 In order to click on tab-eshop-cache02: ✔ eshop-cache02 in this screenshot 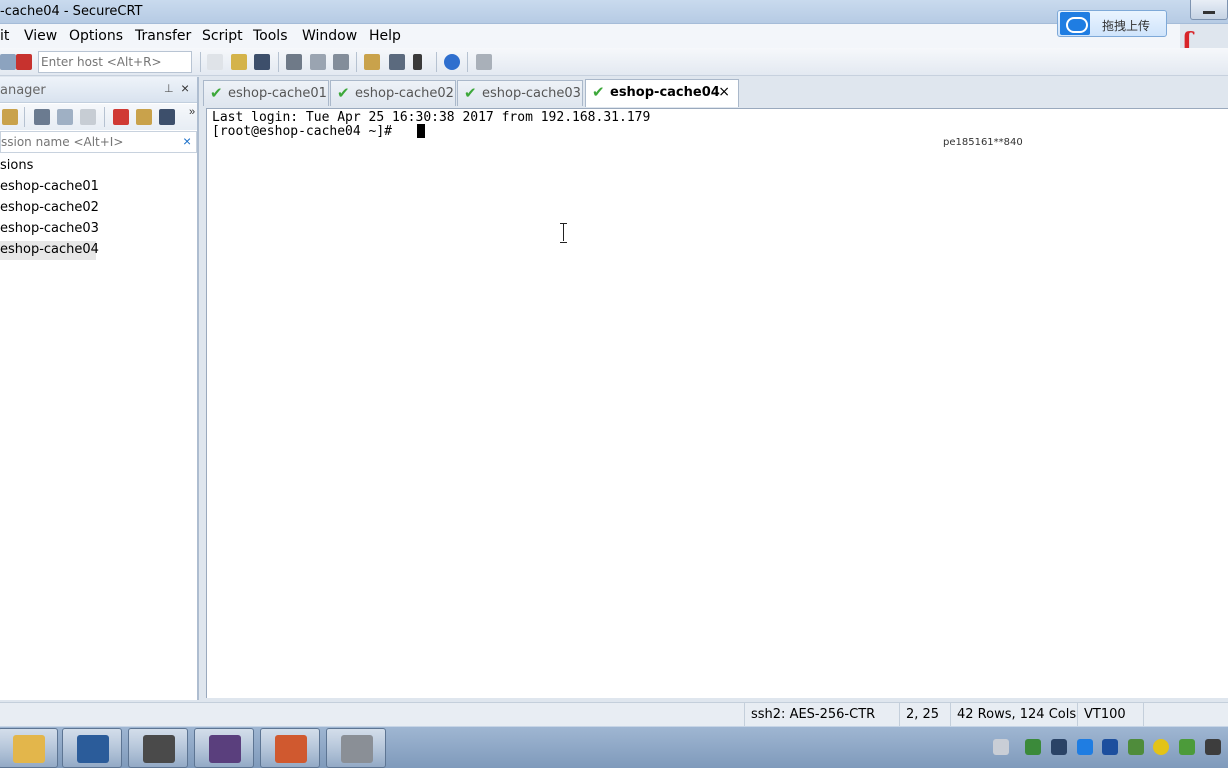, I will do `click(393, 93)`.